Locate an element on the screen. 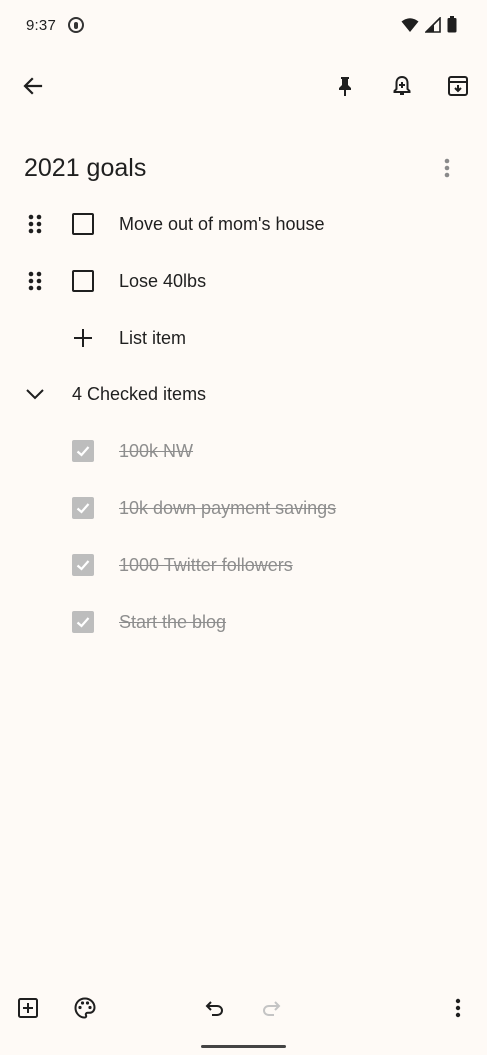 This screenshot has height=1055, width=487. undo-button is located at coordinates (215, 1008).